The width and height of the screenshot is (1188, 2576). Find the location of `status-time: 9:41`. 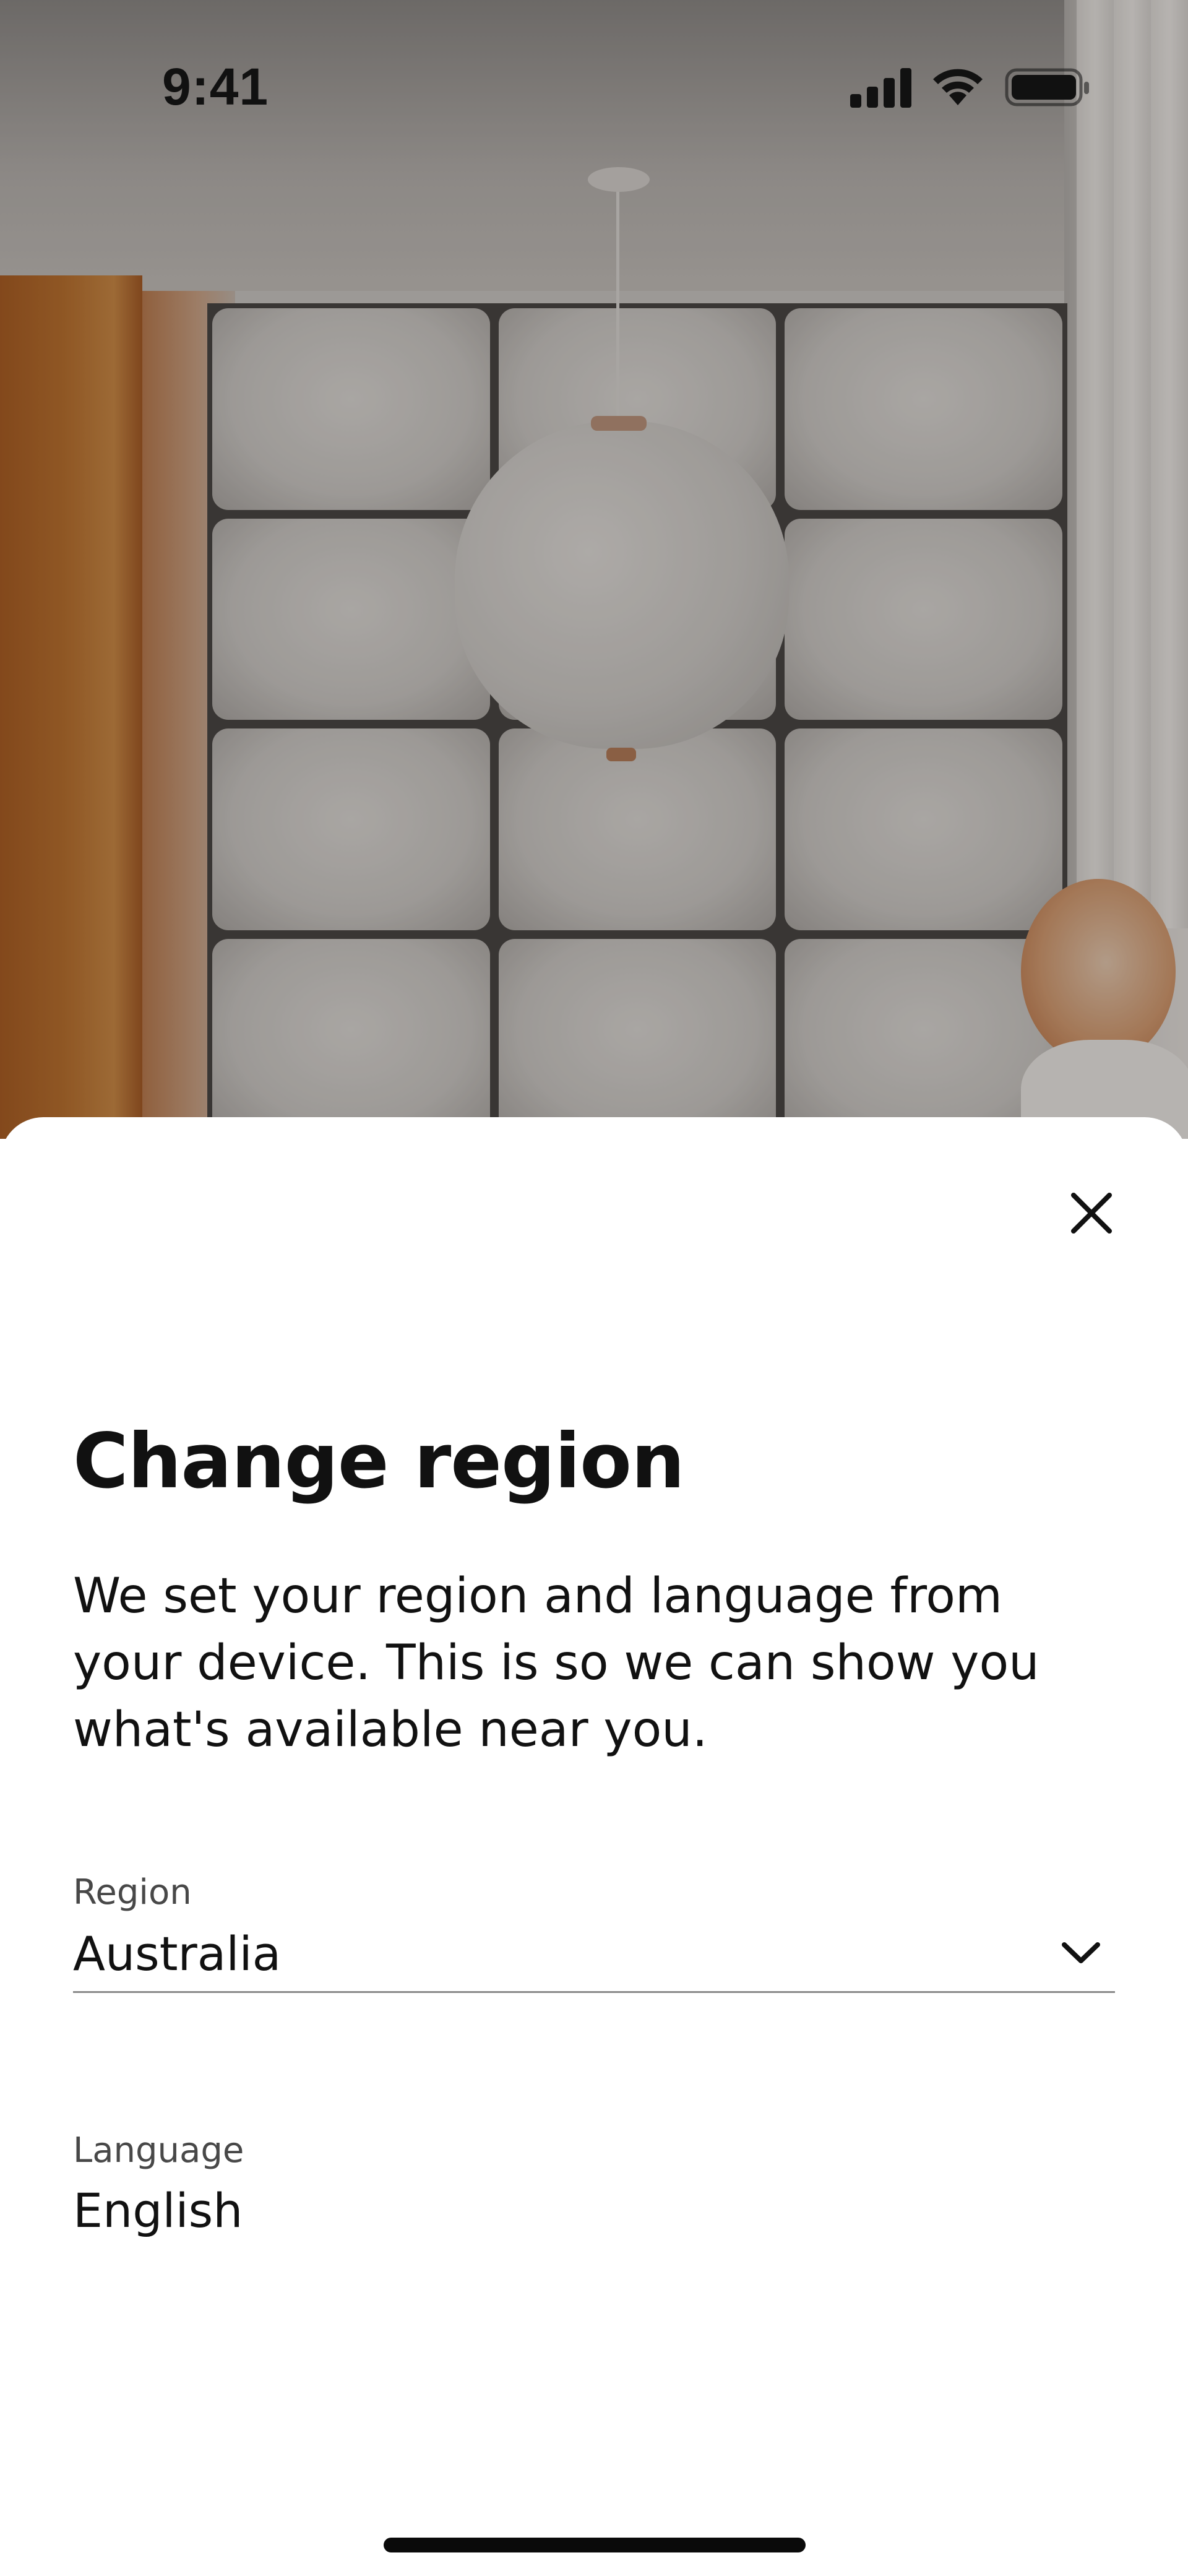

status-time: 9:41 is located at coordinates (215, 87).